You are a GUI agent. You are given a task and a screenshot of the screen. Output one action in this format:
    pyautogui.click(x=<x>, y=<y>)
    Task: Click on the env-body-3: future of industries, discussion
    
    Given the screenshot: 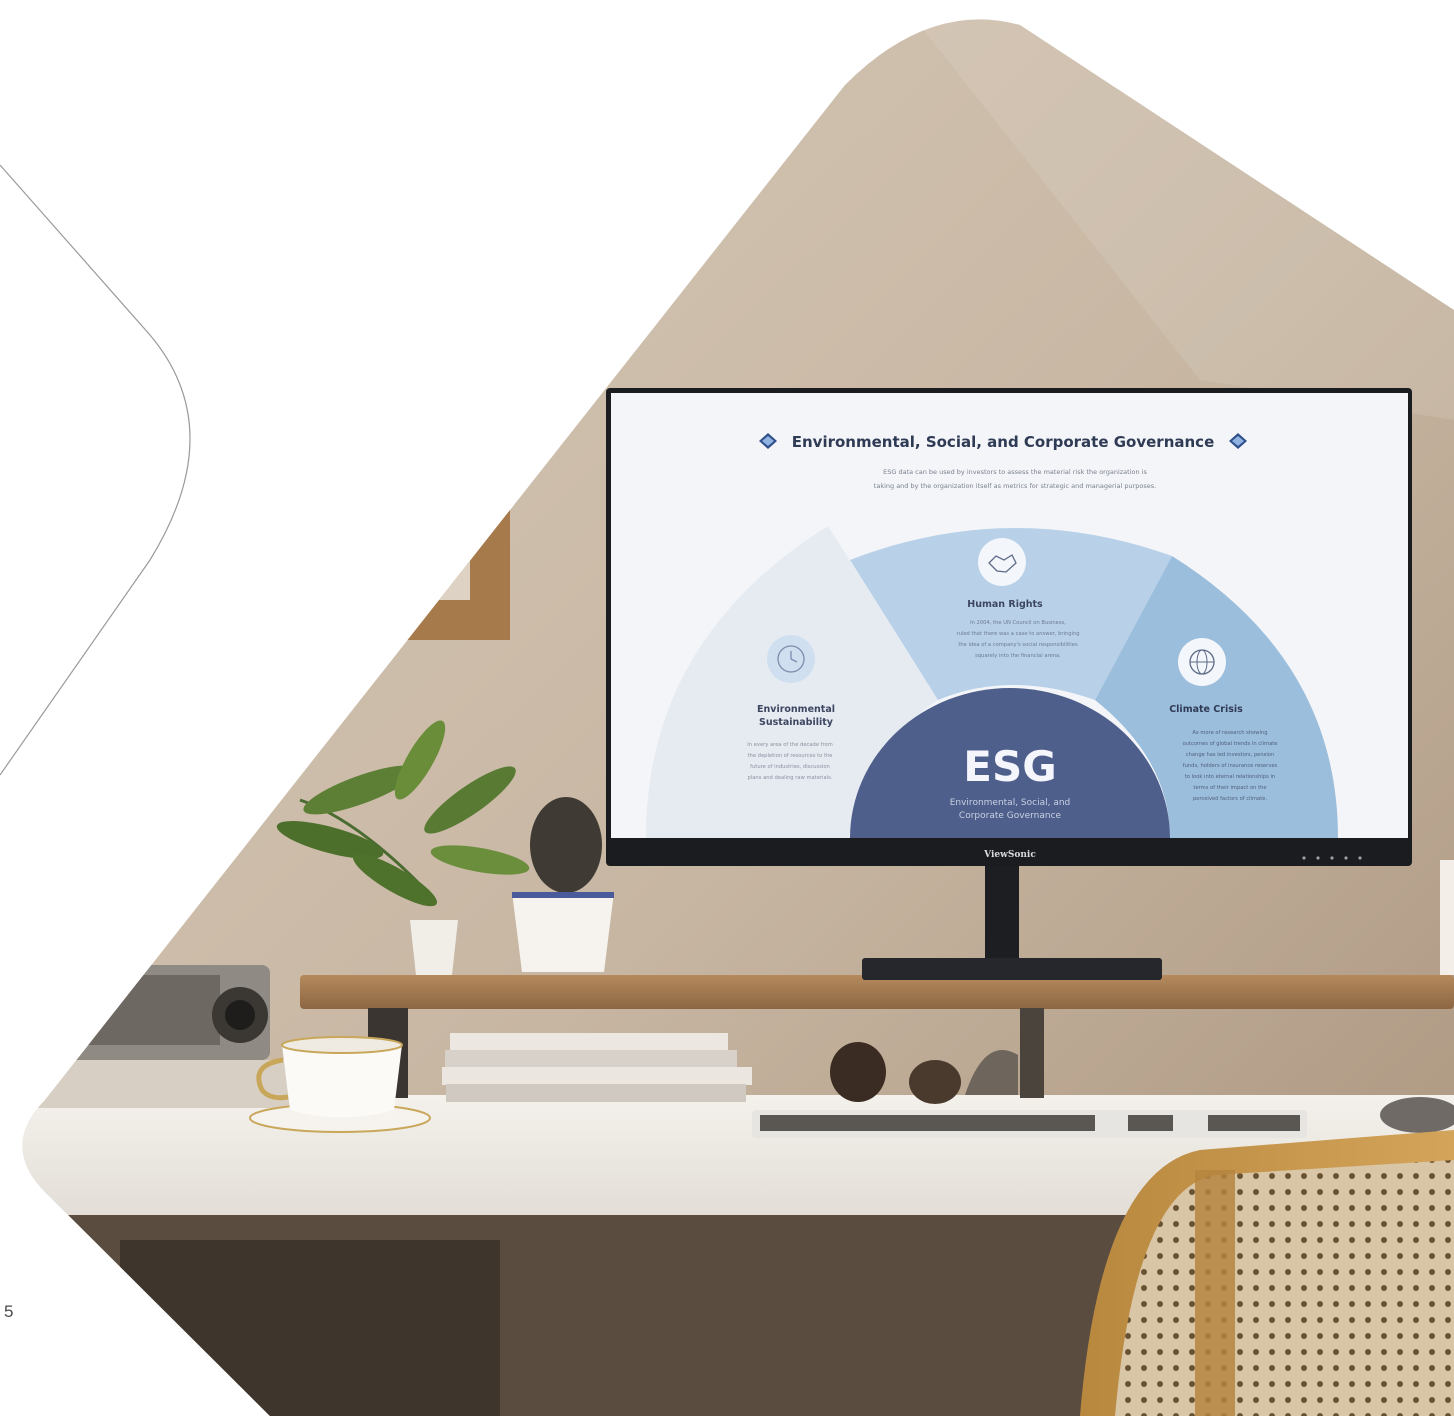 What is the action you would take?
    pyautogui.click(x=790, y=767)
    